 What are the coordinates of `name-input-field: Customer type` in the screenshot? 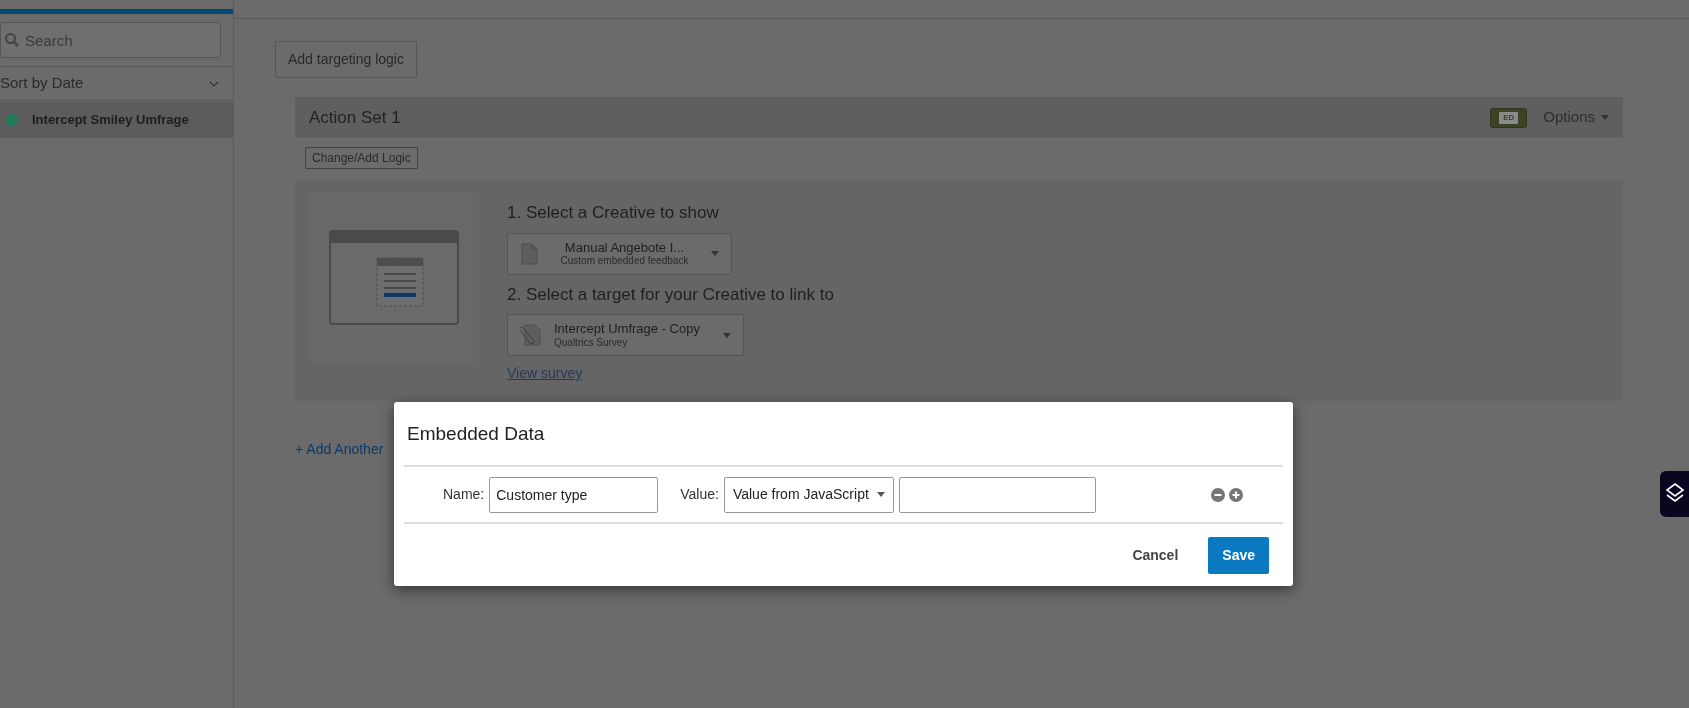 It's located at (574, 494).